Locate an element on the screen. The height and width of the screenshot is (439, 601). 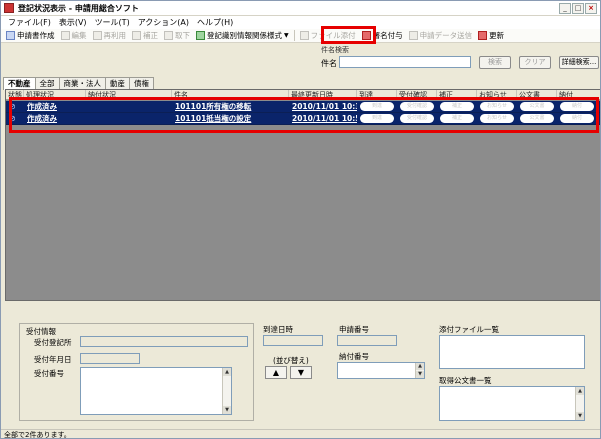
category-tabs: 不動産 全部 商業・法人 動産 債権 is located at coordinates (78, 83).